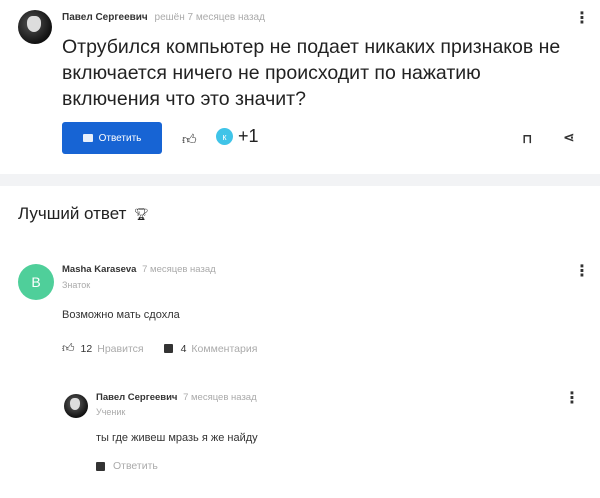 The image size is (600, 498). Describe the element at coordinates (76, 406) in the screenshot. I see `comment-author-avatar` at that location.